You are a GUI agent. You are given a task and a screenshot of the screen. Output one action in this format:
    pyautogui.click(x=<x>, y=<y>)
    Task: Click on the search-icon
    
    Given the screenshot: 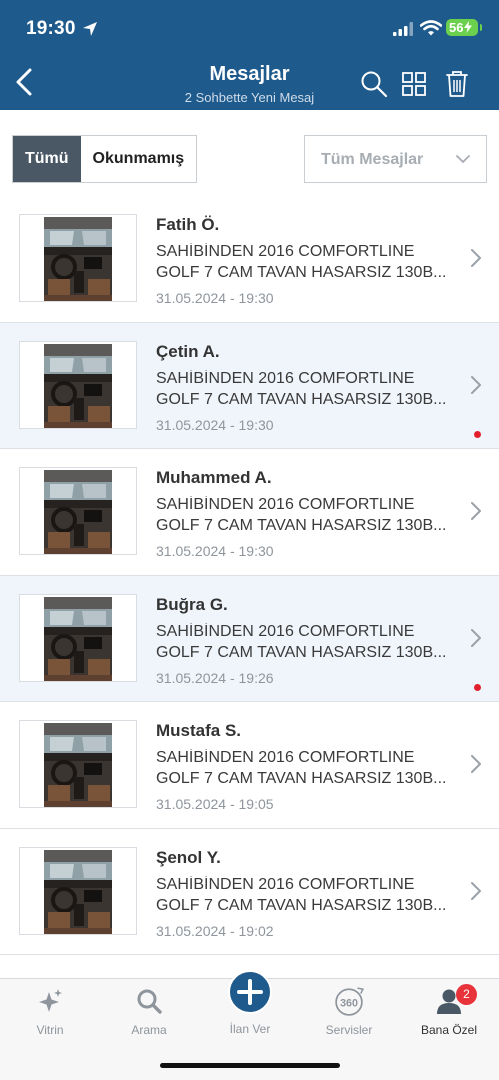 What is the action you would take?
    pyautogui.click(x=149, y=1001)
    